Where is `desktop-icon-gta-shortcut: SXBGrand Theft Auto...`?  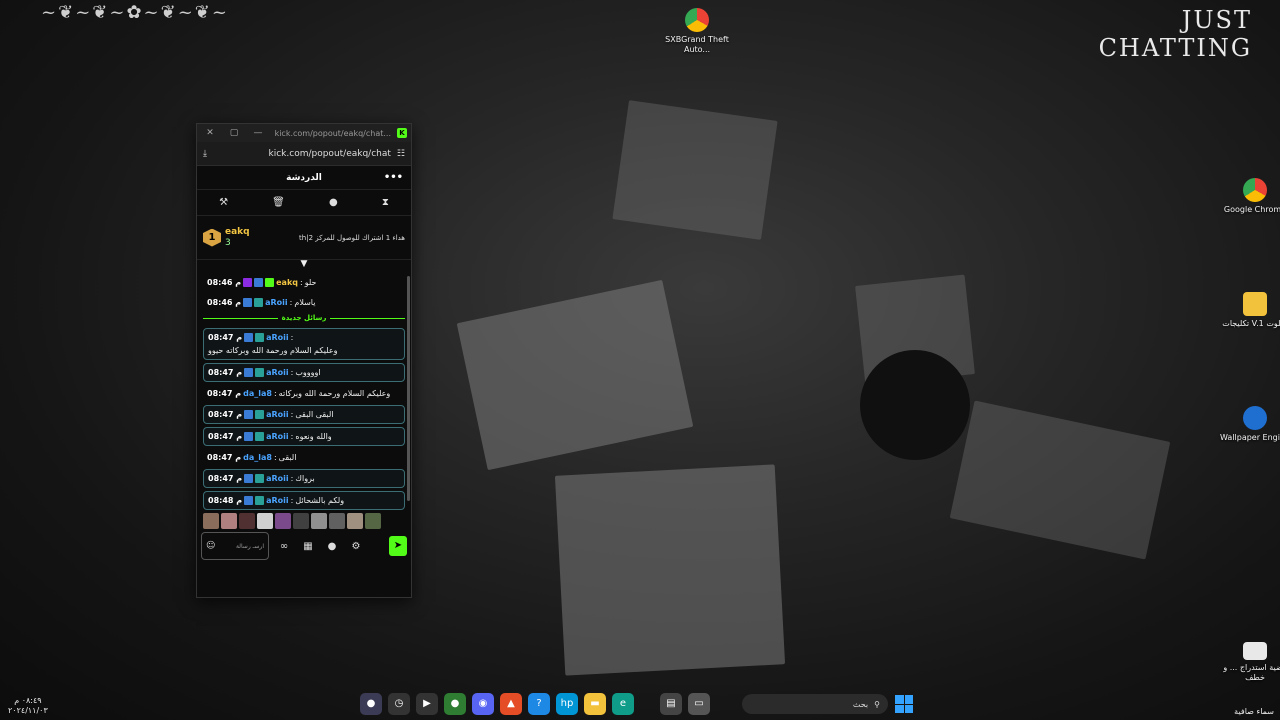
desktop-icon-gta-shortcut: SXBGrand Theft Auto... is located at coordinates (697, 31).